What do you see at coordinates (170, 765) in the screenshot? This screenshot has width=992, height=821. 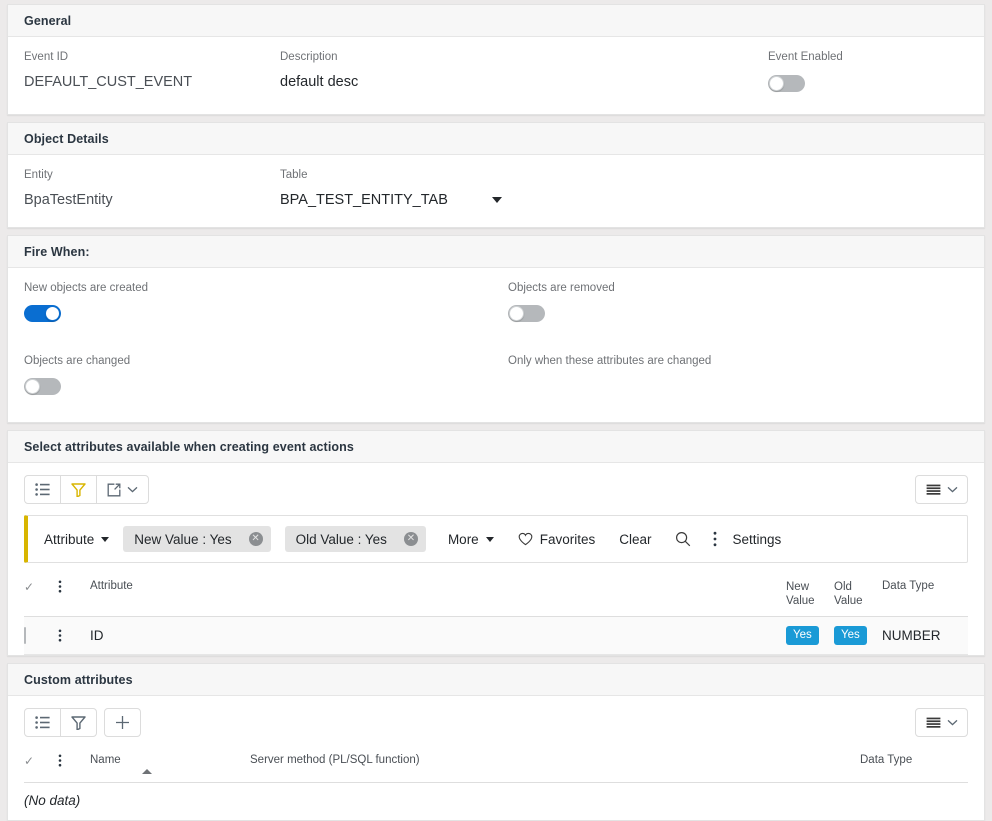 I see `column-header-name: Name` at bounding box center [170, 765].